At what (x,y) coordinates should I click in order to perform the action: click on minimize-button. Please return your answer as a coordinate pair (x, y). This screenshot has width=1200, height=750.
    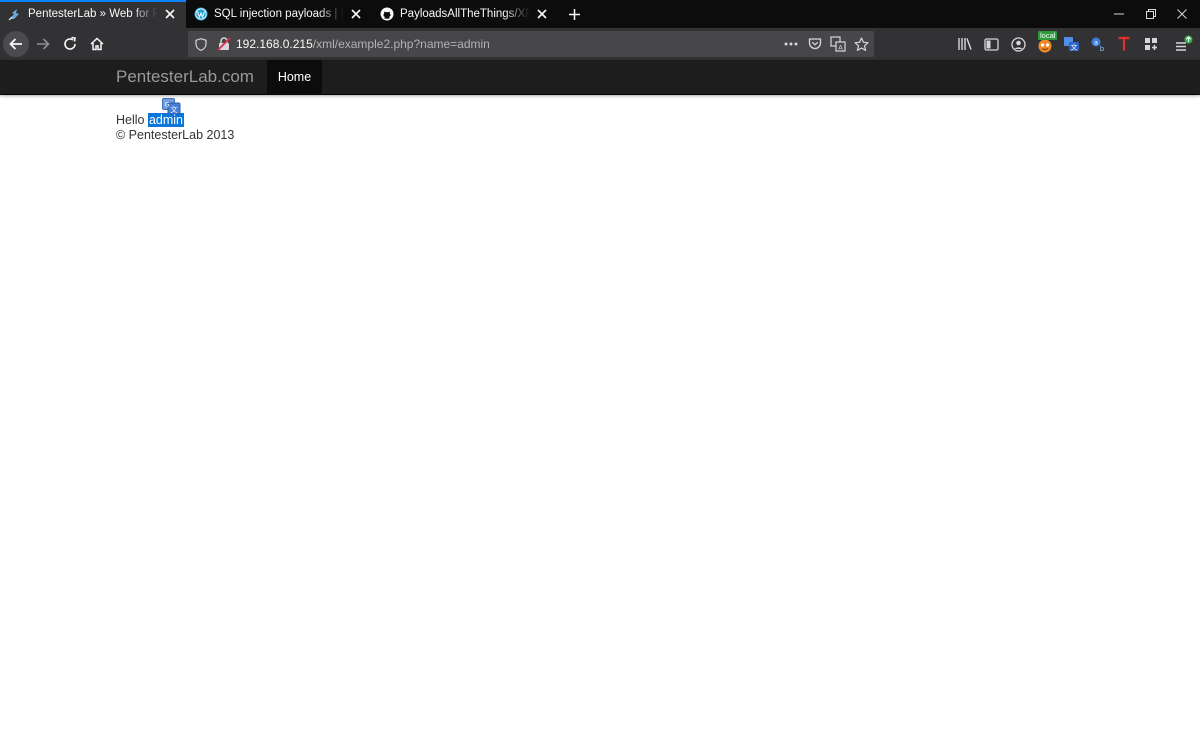
    Looking at the image, I should click on (1119, 14).